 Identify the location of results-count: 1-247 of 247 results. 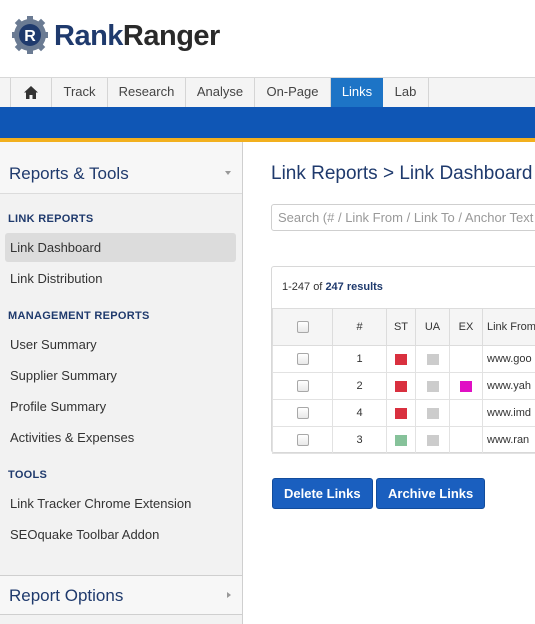
(332, 287).